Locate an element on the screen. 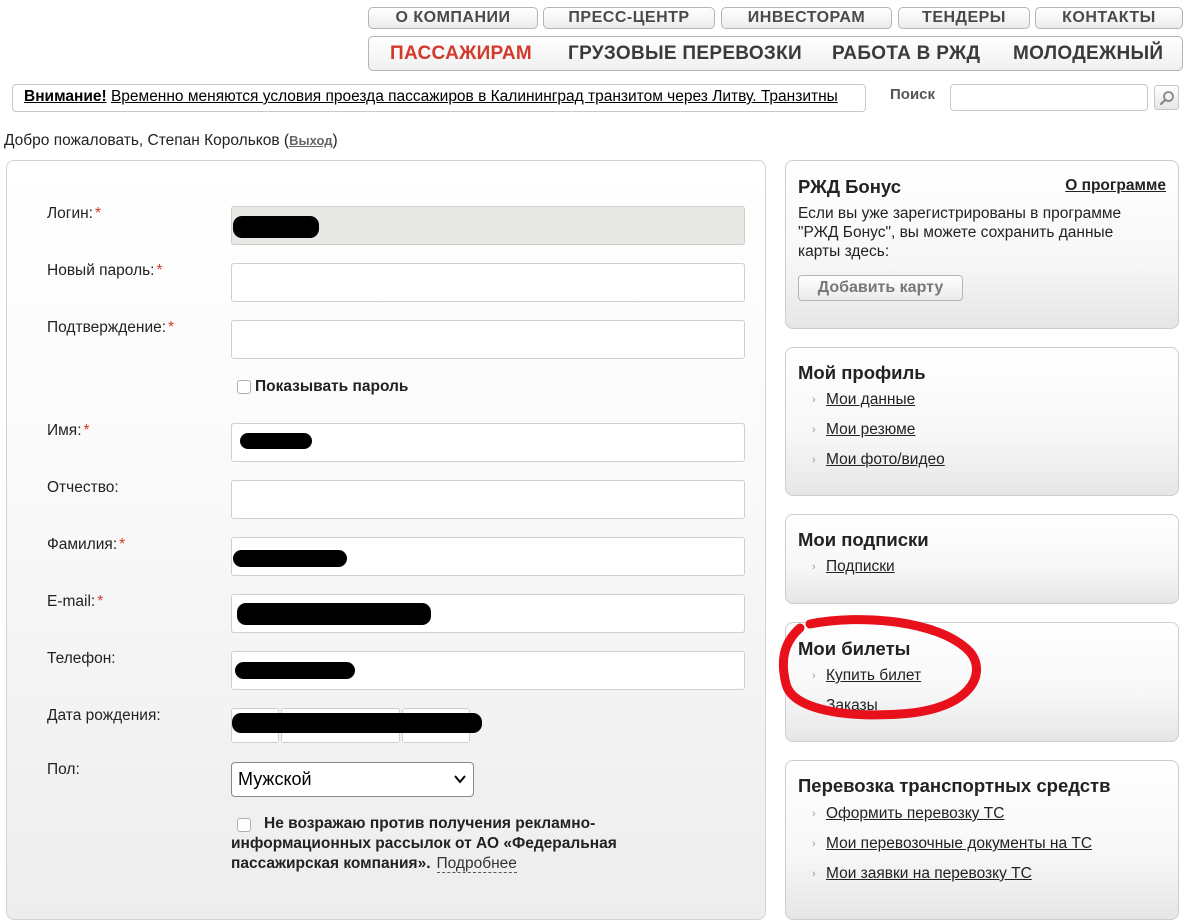 This screenshot has width=1200, height=920. add-card-button: Добавить карту is located at coordinates (880, 288).